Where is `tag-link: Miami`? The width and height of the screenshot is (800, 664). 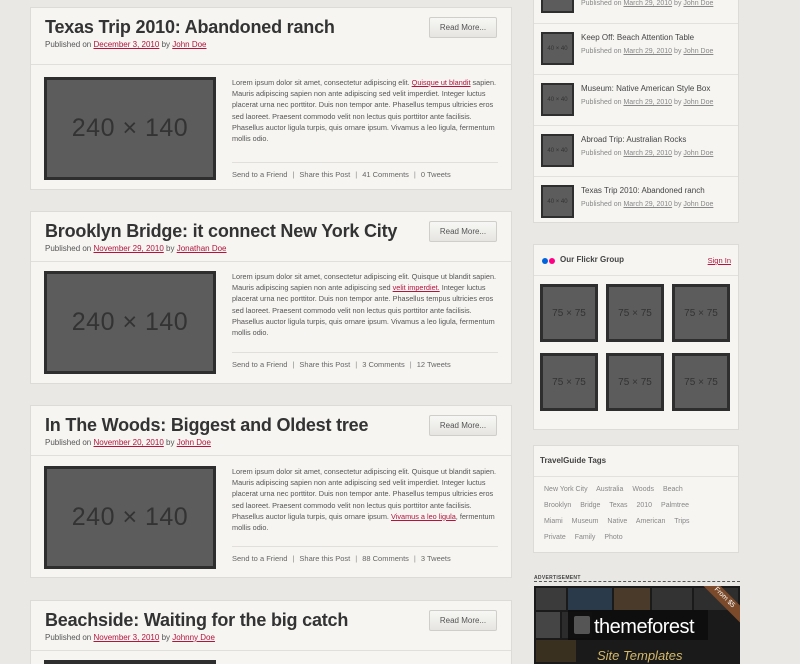 tag-link: Miami is located at coordinates (553, 521).